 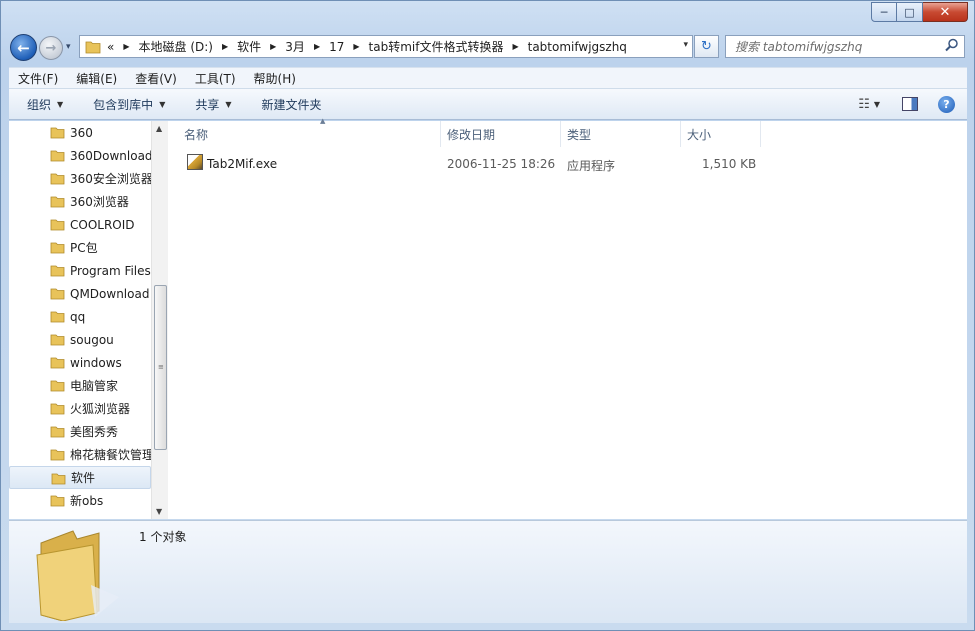 What do you see at coordinates (292, 104) in the screenshot?
I see `new-folder-button: 新建文件夹` at bounding box center [292, 104].